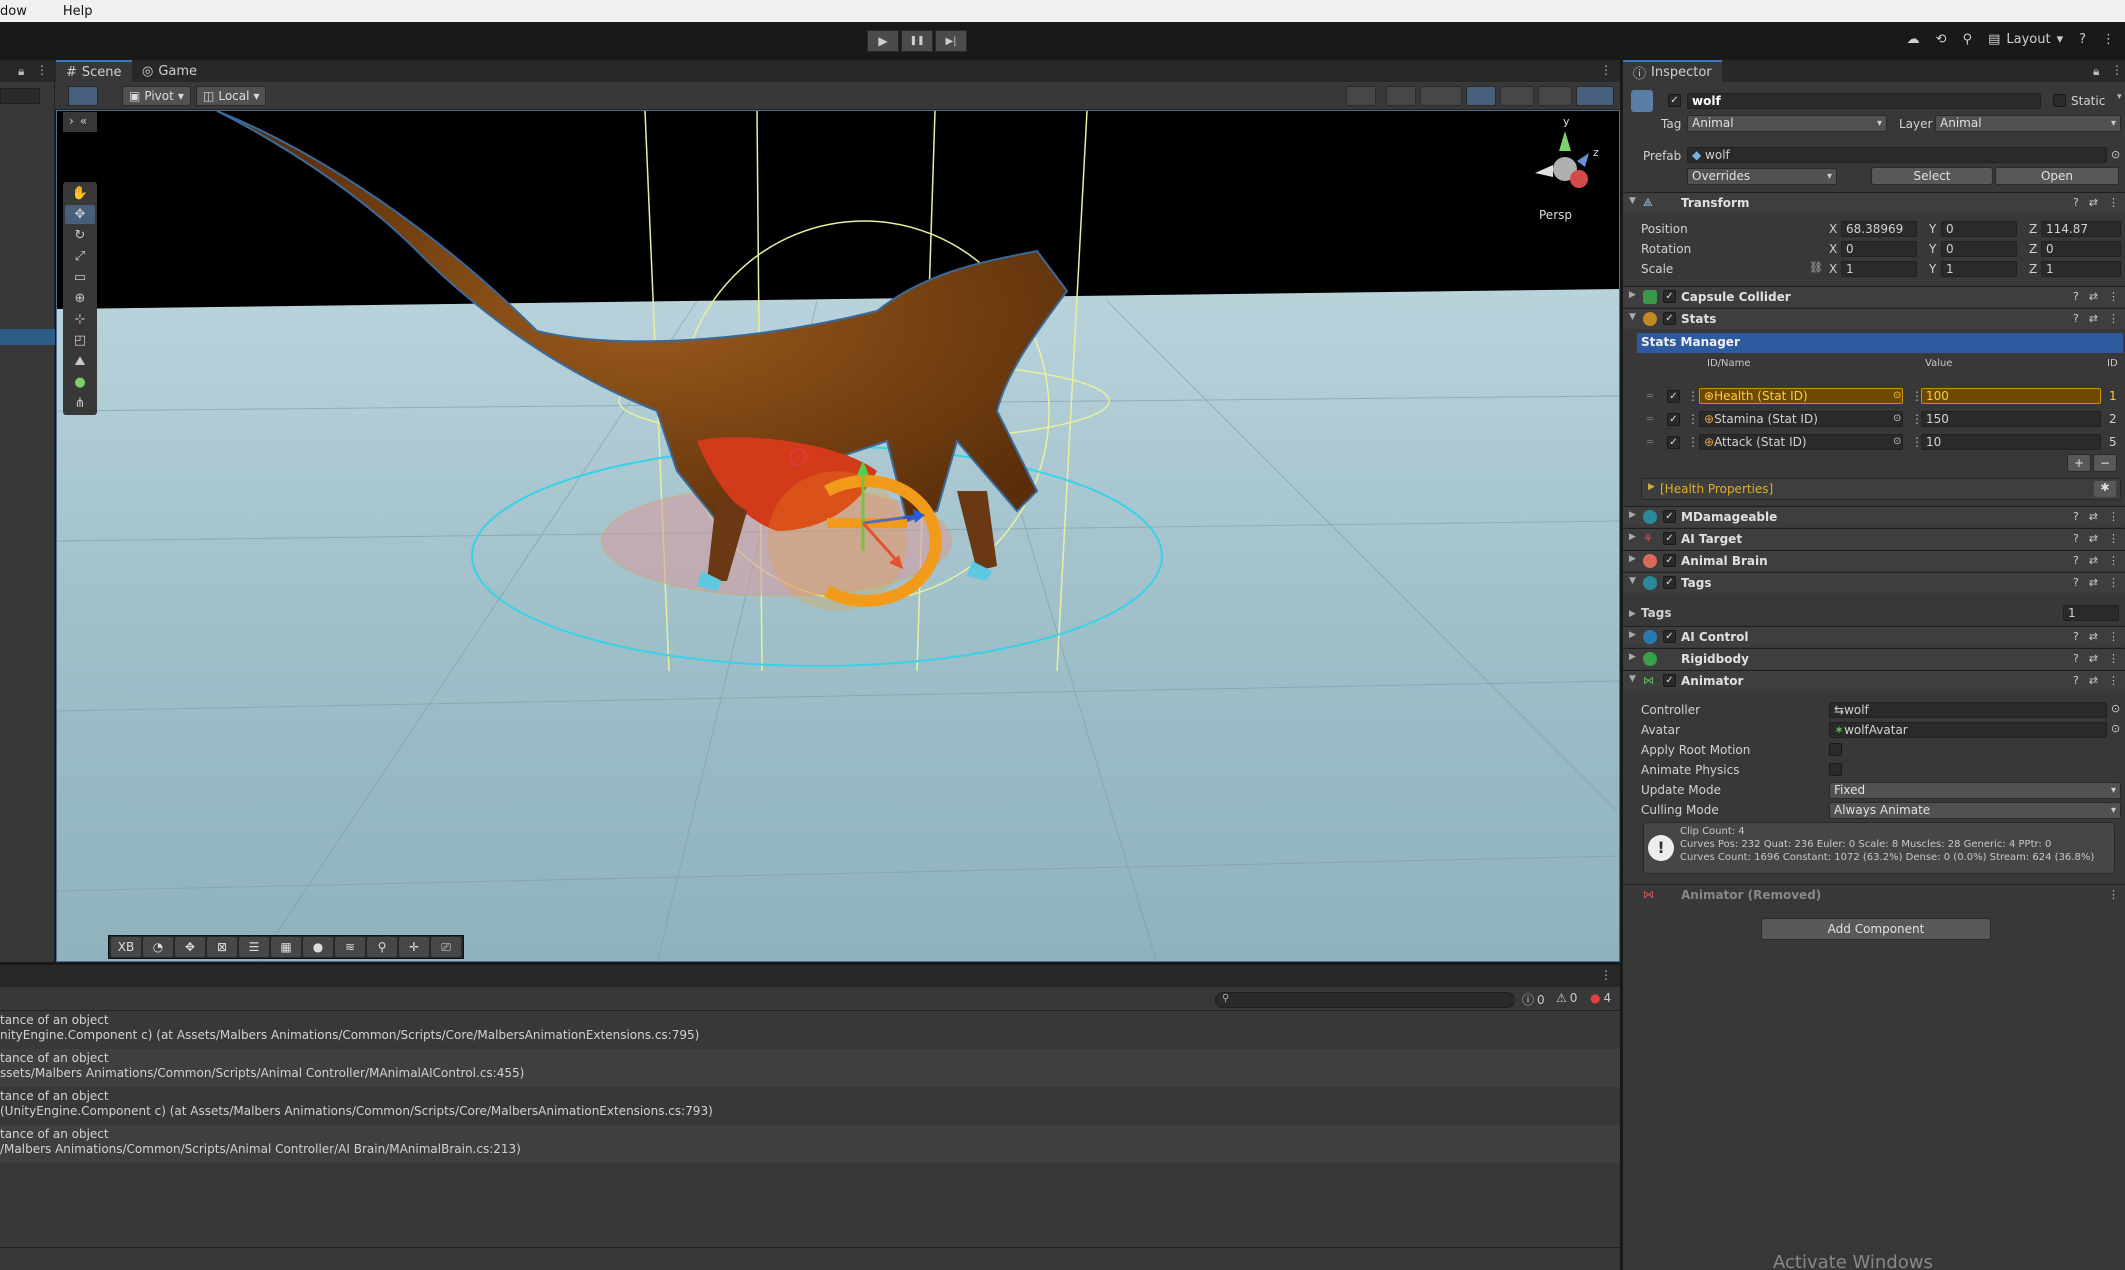  I want to click on step-button: ▶|, so click(951, 41).